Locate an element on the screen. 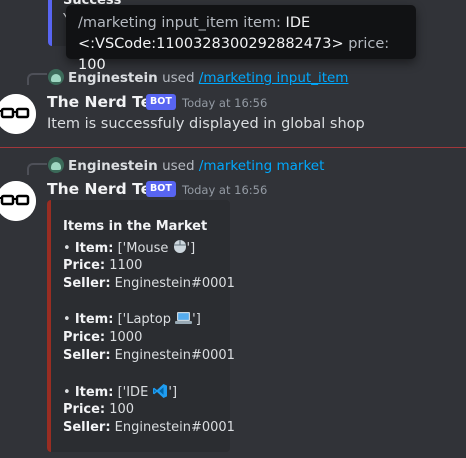  tooltip-command: /marketing input_item item: is located at coordinates (182, 23).